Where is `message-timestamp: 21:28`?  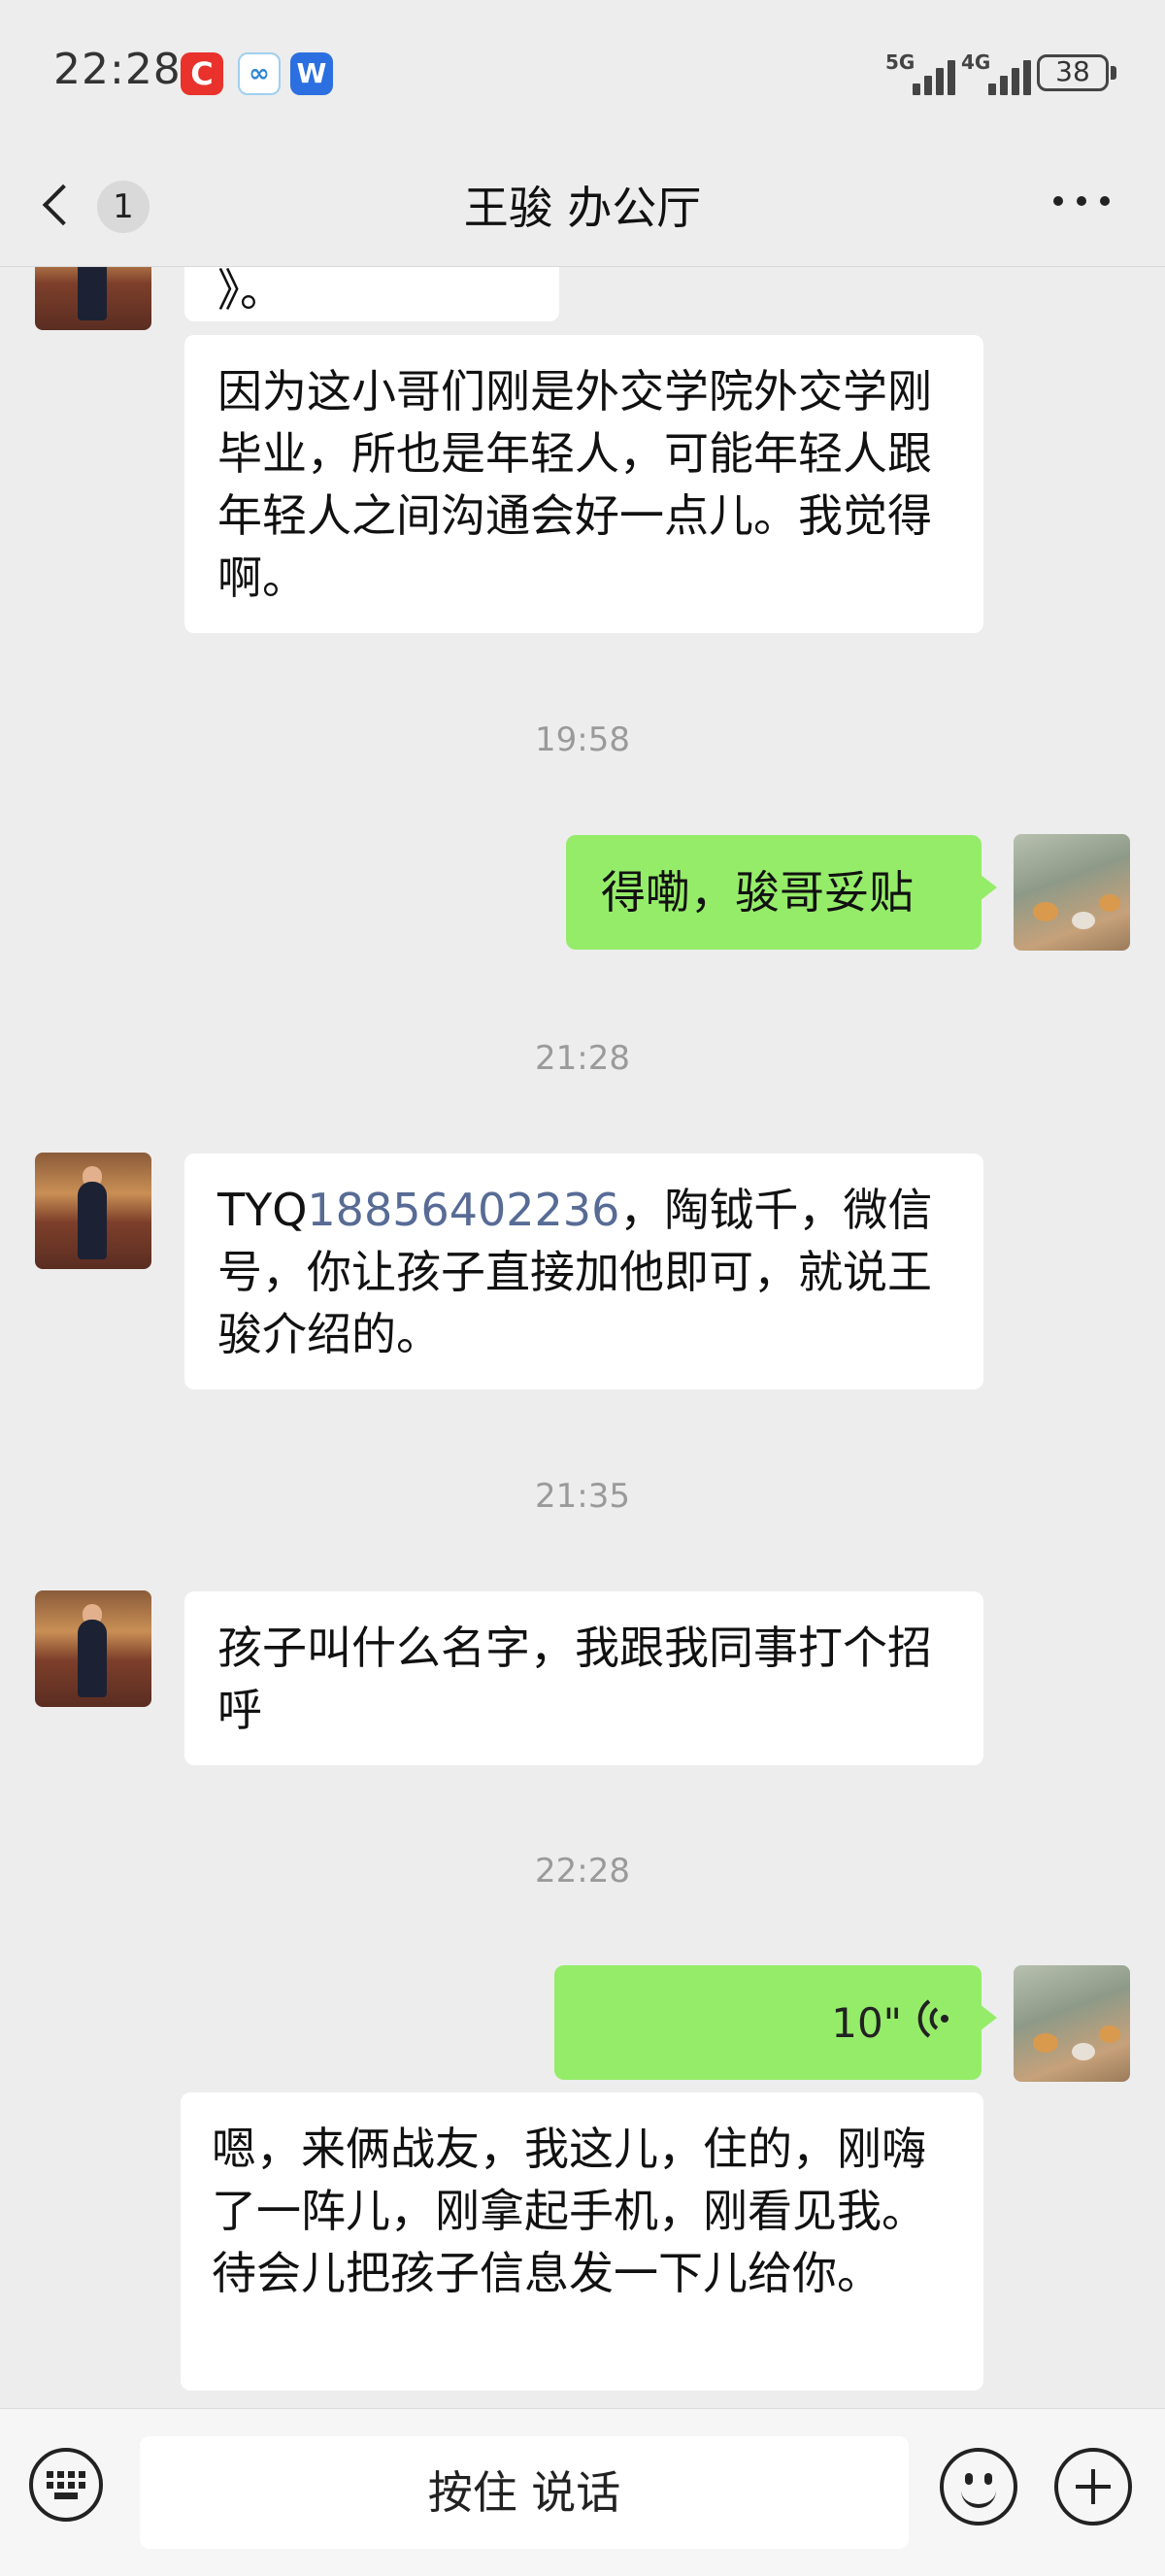
message-timestamp: 21:28 is located at coordinates (582, 1059).